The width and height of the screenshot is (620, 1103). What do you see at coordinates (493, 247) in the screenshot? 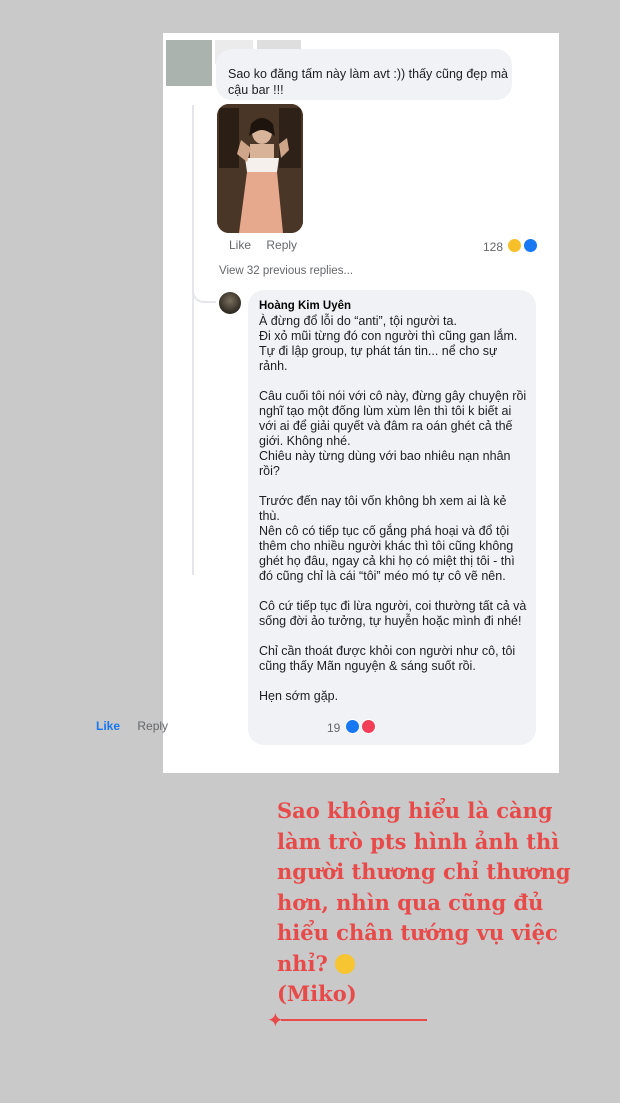
I see `reaction-count: 128` at bounding box center [493, 247].